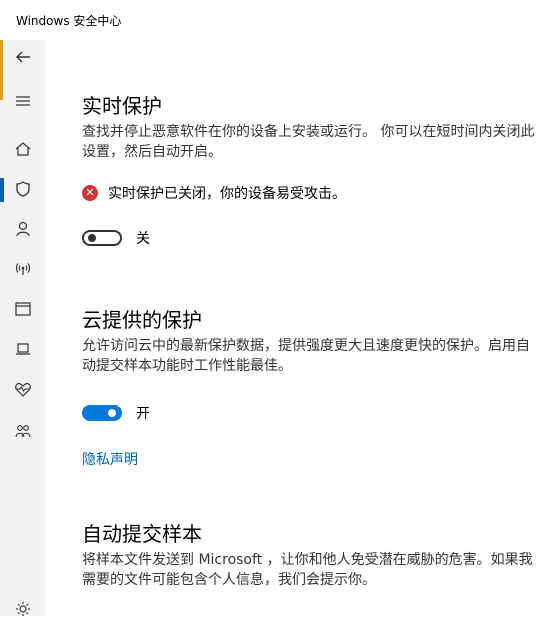 The height and width of the screenshot is (624, 558). What do you see at coordinates (227, 194) in the screenshot?
I see `realtime-status-text: 实时保护已关闭，你的设备易受攻击。` at bounding box center [227, 194].